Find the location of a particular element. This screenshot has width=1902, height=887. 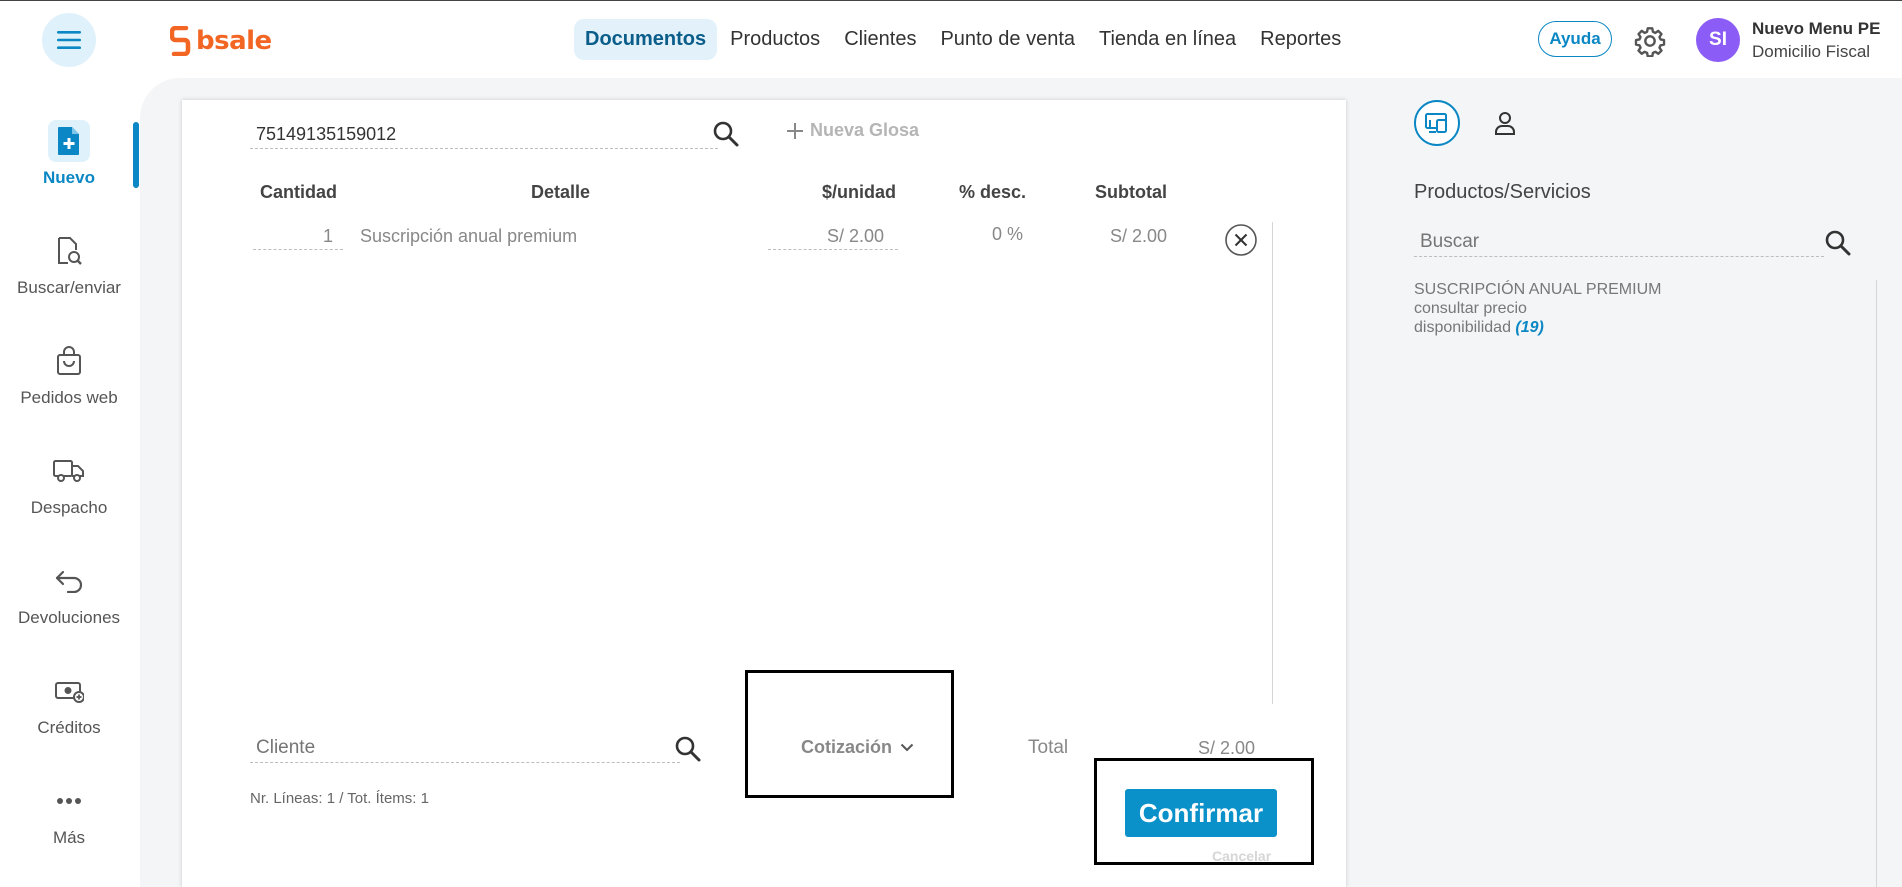

column-header-detail: Detalle is located at coordinates (561, 192).